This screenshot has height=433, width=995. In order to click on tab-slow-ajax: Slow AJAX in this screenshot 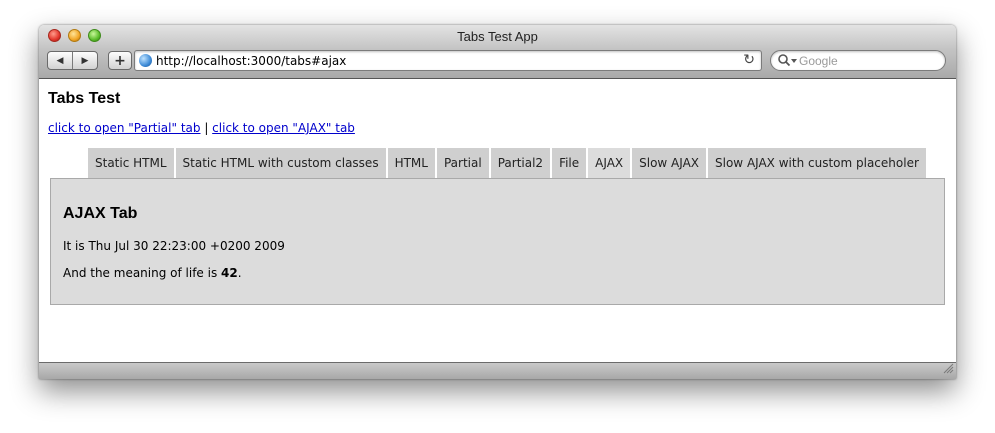, I will do `click(669, 163)`.